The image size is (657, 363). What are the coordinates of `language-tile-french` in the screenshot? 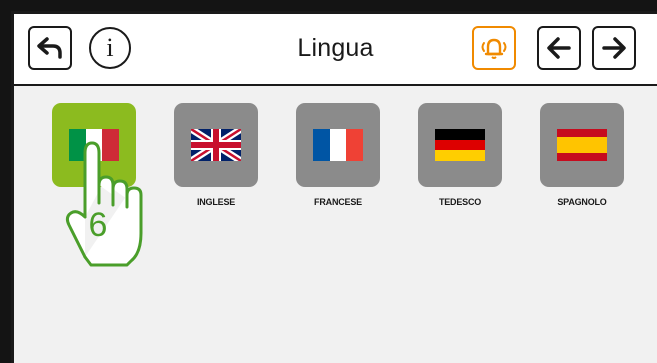 It's located at (338, 145).